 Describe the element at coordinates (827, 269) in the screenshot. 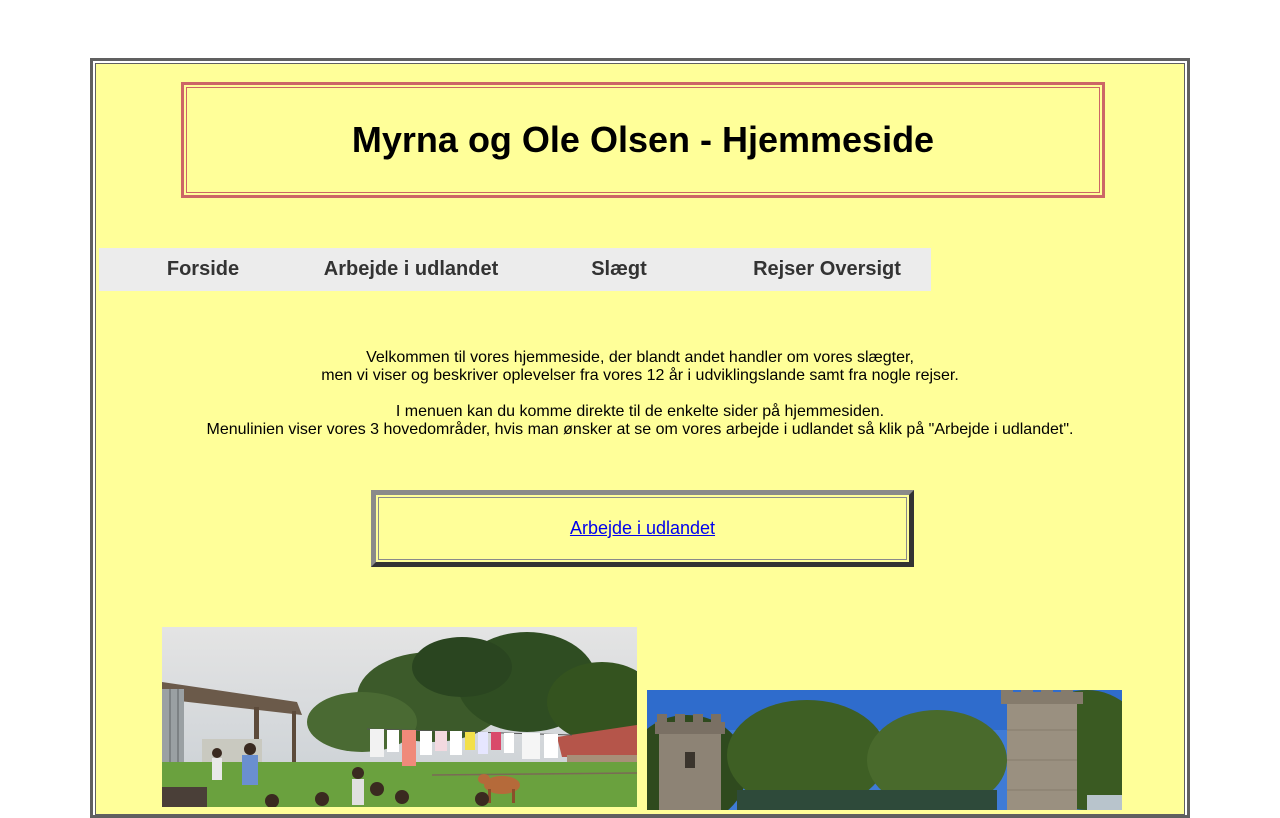

I see `nav-item-rejser-oversigt: Rejser Oversigt` at that location.